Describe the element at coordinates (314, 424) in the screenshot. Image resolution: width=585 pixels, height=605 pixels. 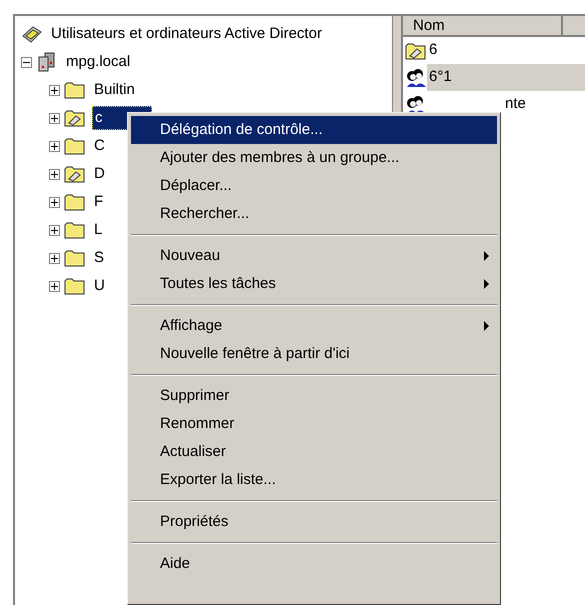
I see `menu-item: Renommer` at that location.